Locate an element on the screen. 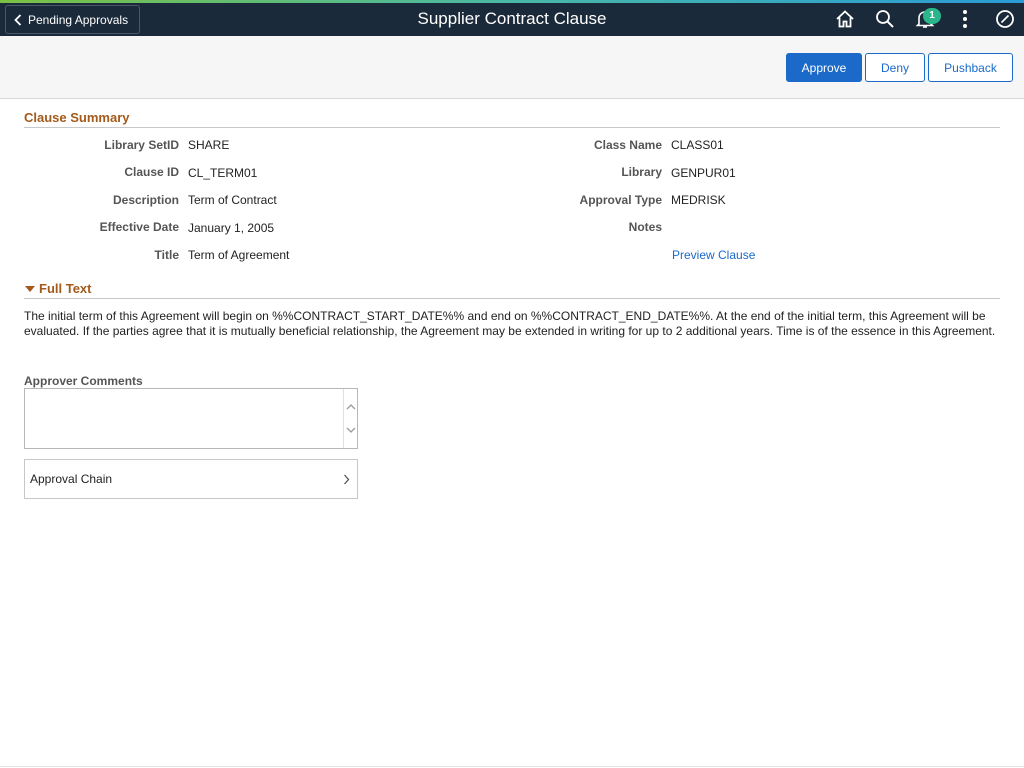 The width and height of the screenshot is (1024, 768). textarea-scrollbar is located at coordinates (350, 418).